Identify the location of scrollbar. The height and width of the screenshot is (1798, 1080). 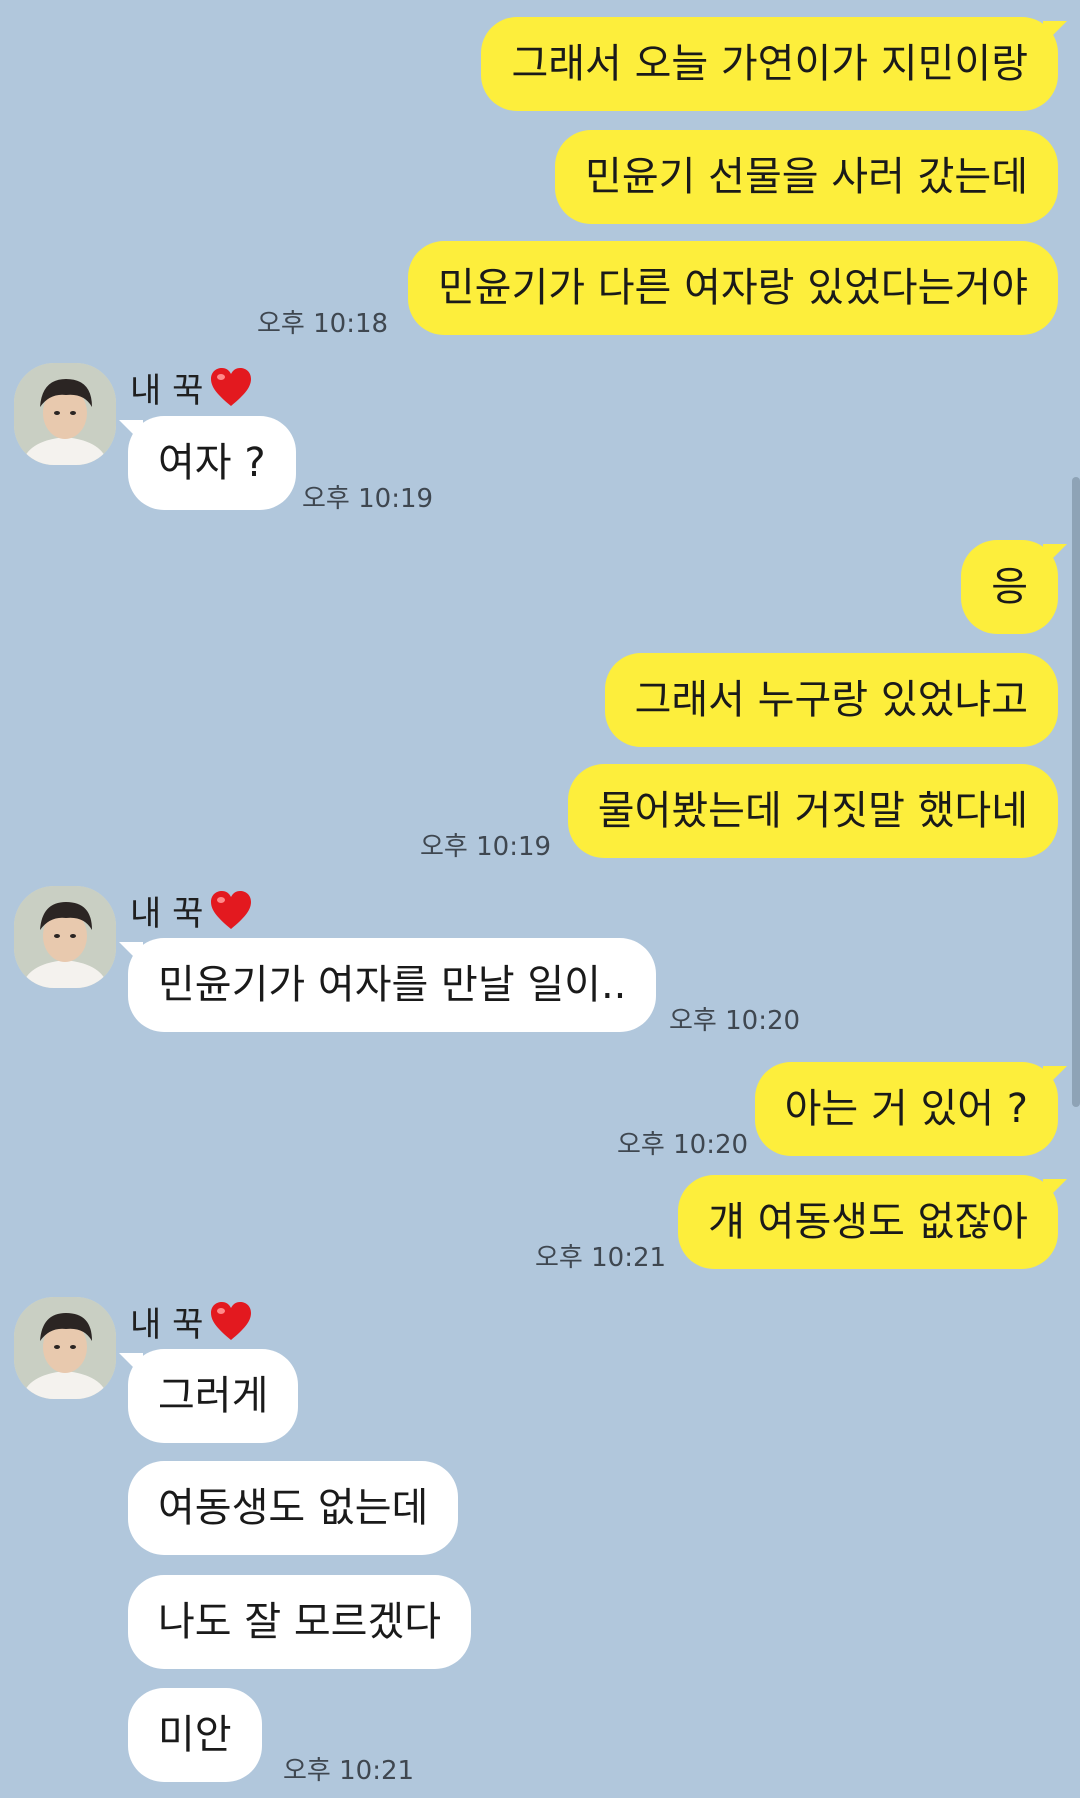
(1076, 792).